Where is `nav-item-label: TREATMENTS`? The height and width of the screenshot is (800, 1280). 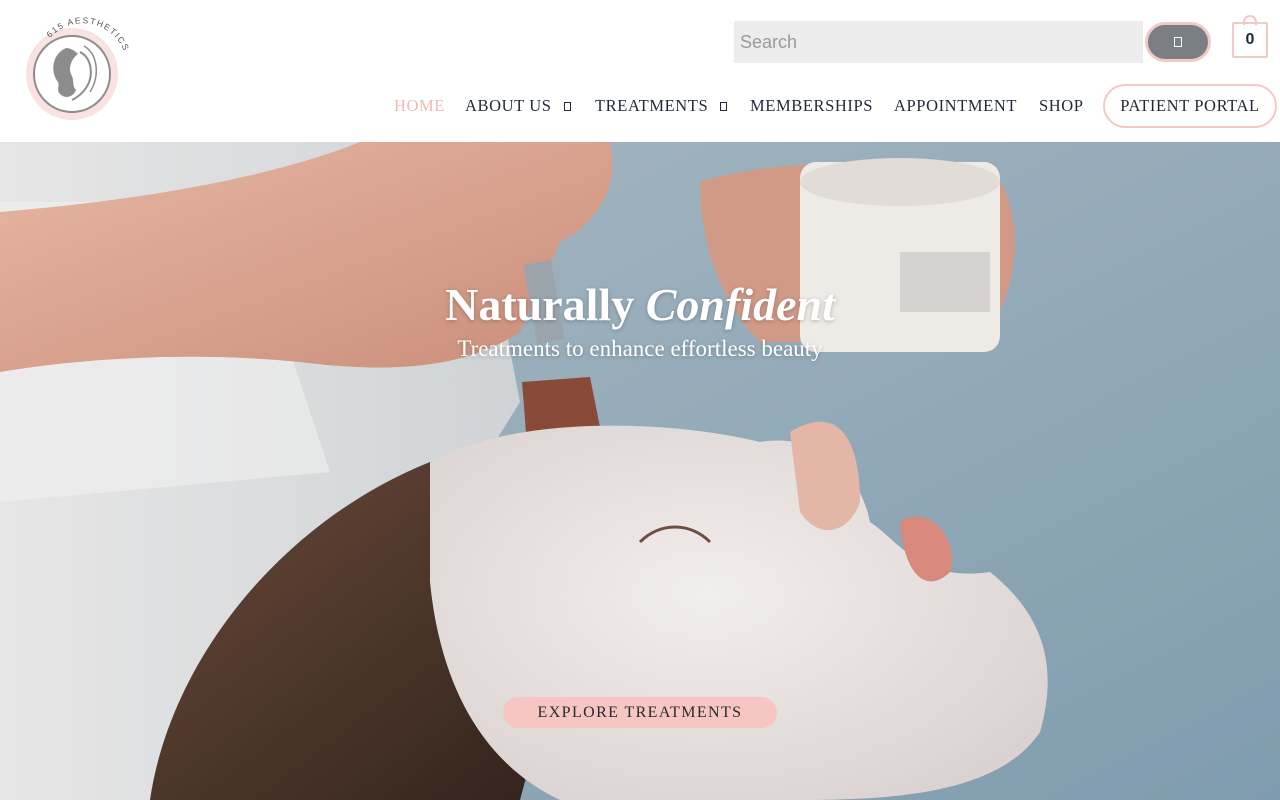
nav-item-label: TREATMENTS is located at coordinates (652, 105).